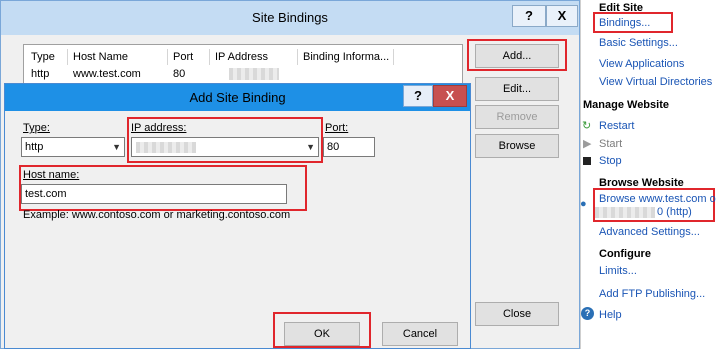 The height and width of the screenshot is (349, 724). I want to click on type-label: Type:, so click(36, 128).